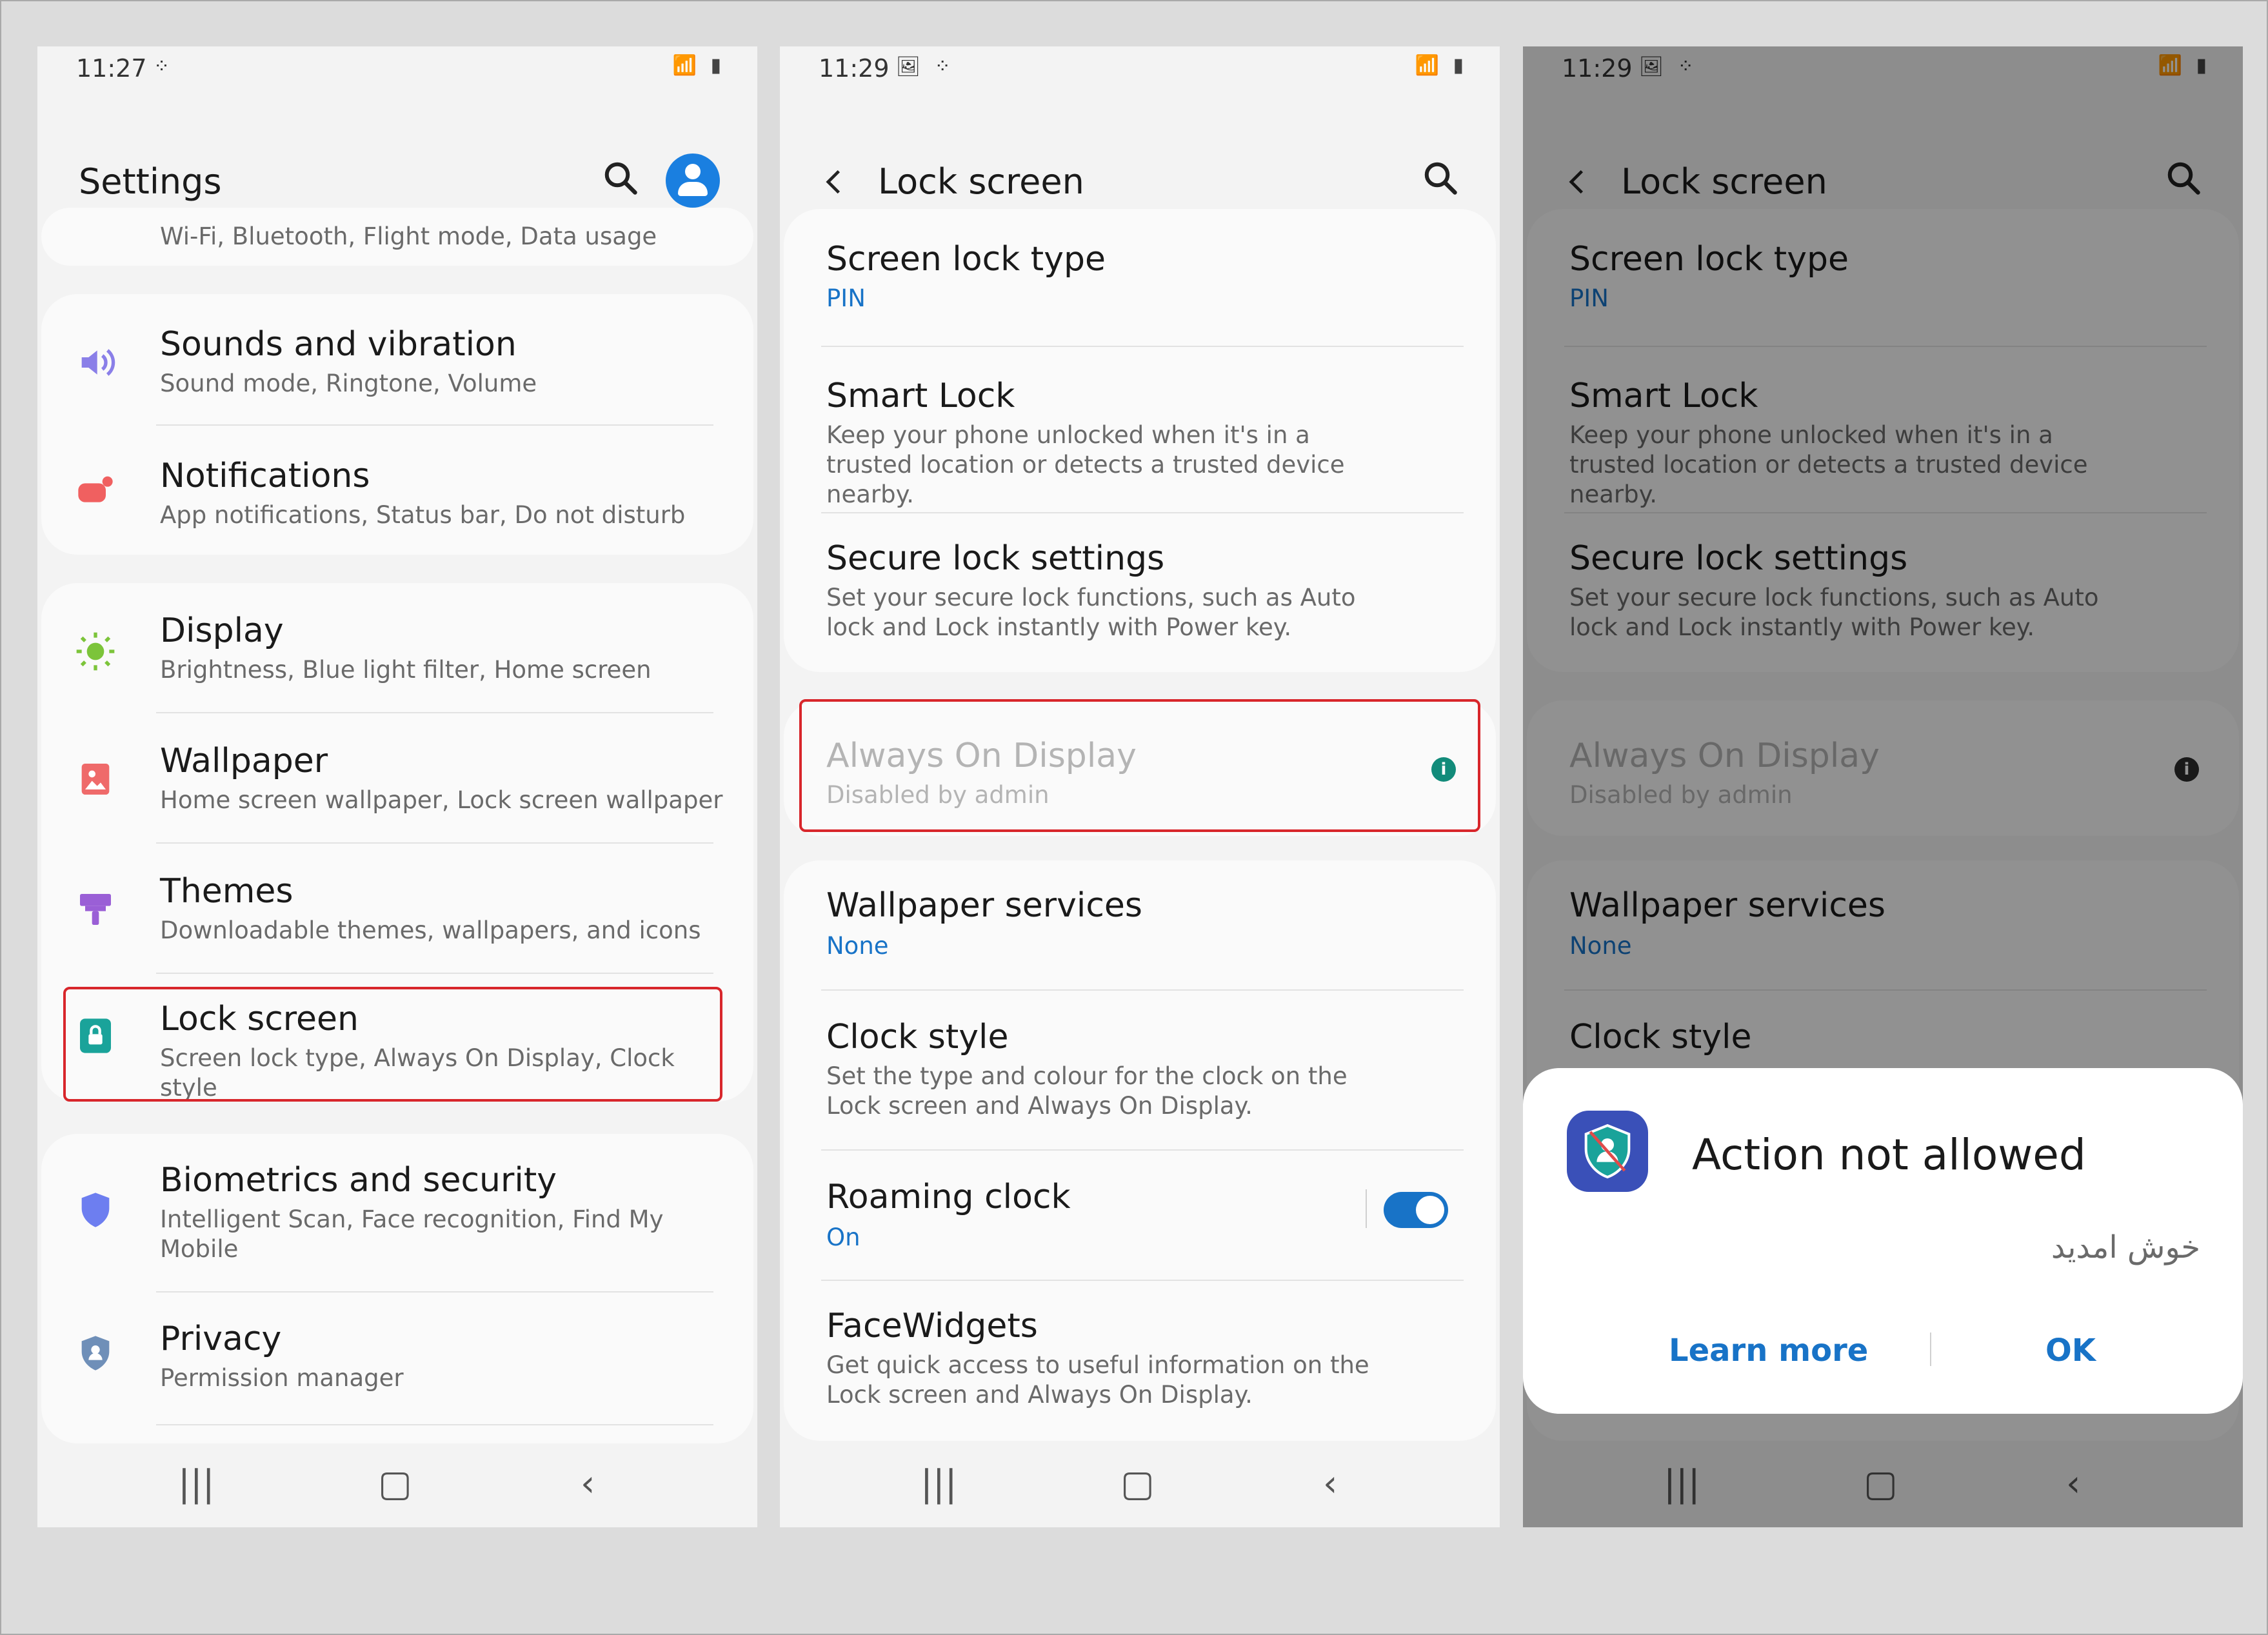 The height and width of the screenshot is (1635, 2268). I want to click on status-time: 11:27, so click(111, 68).